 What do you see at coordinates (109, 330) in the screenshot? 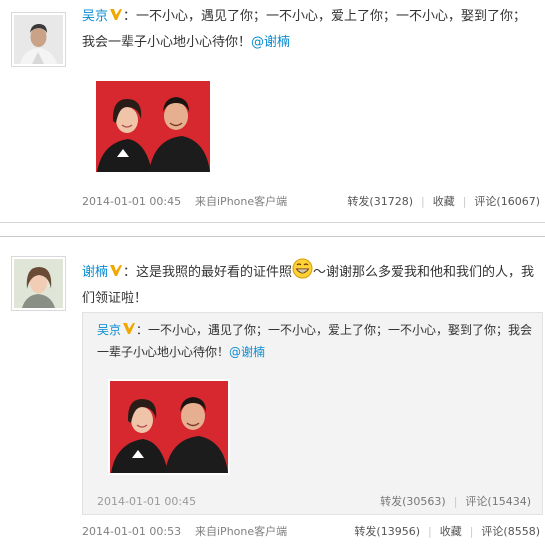
I see `quoted-author-name: 吴京` at bounding box center [109, 330].